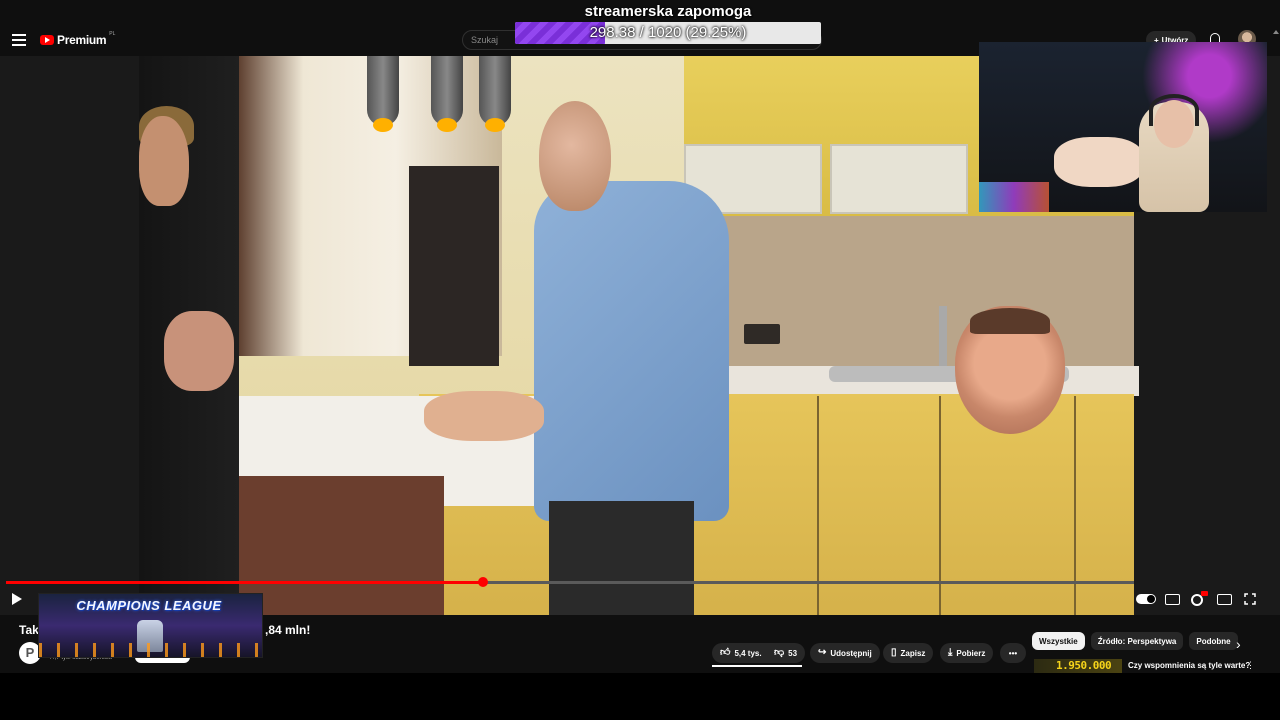 This screenshot has width=1280, height=720. What do you see at coordinates (149, 605) in the screenshot?
I see `thumbnail-text: CHAMPIONS LEAGUE` at bounding box center [149, 605].